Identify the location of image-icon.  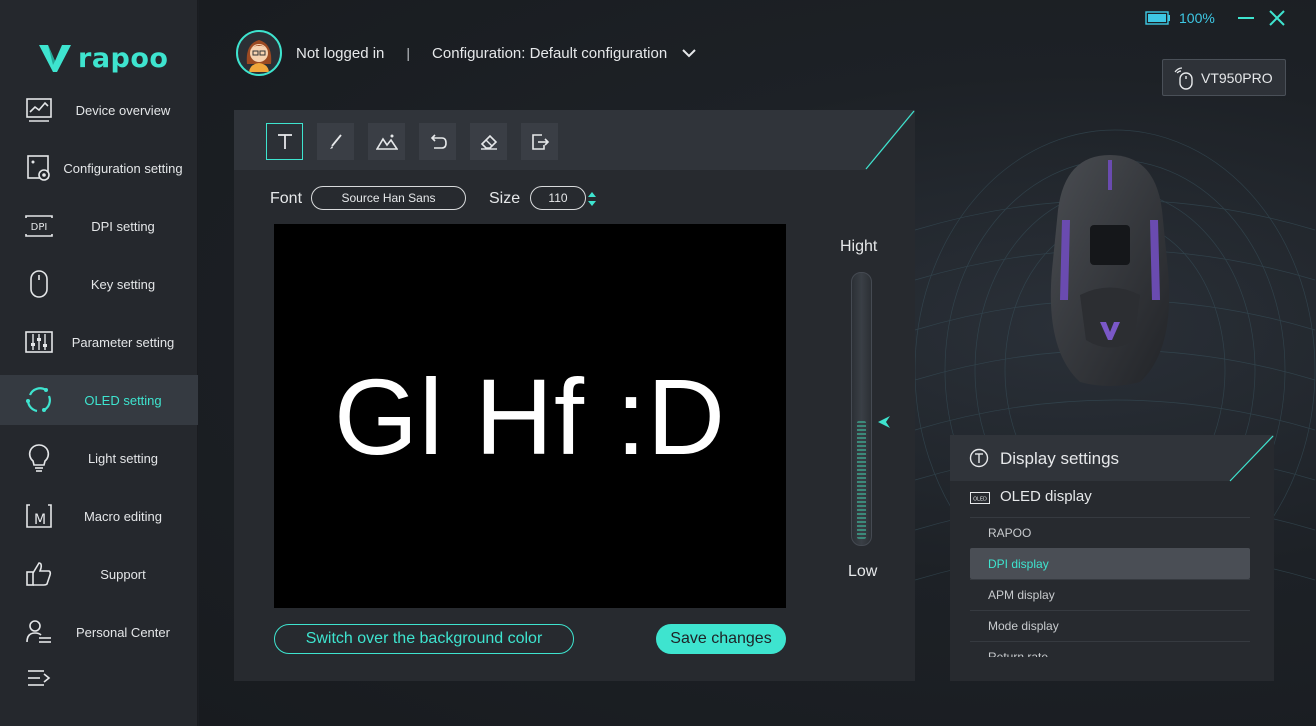
(386, 142).